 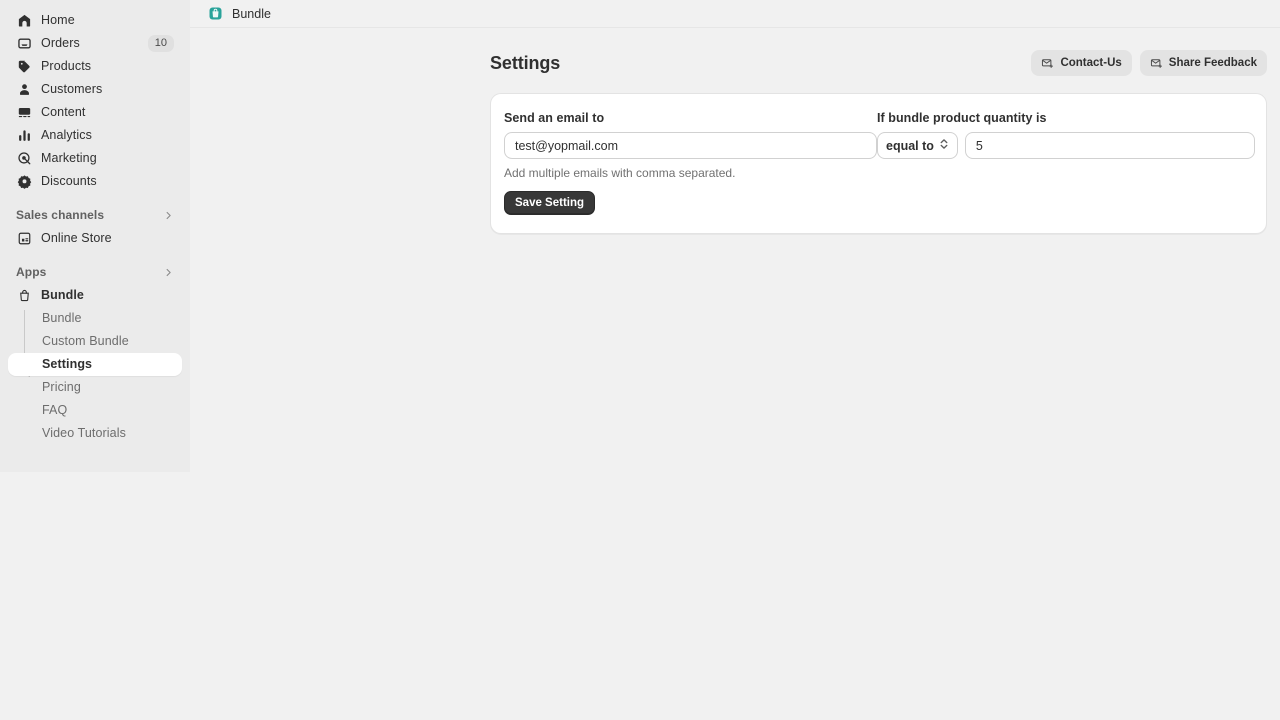 What do you see at coordinates (24, 136) in the screenshot?
I see `analytics-icon` at bounding box center [24, 136].